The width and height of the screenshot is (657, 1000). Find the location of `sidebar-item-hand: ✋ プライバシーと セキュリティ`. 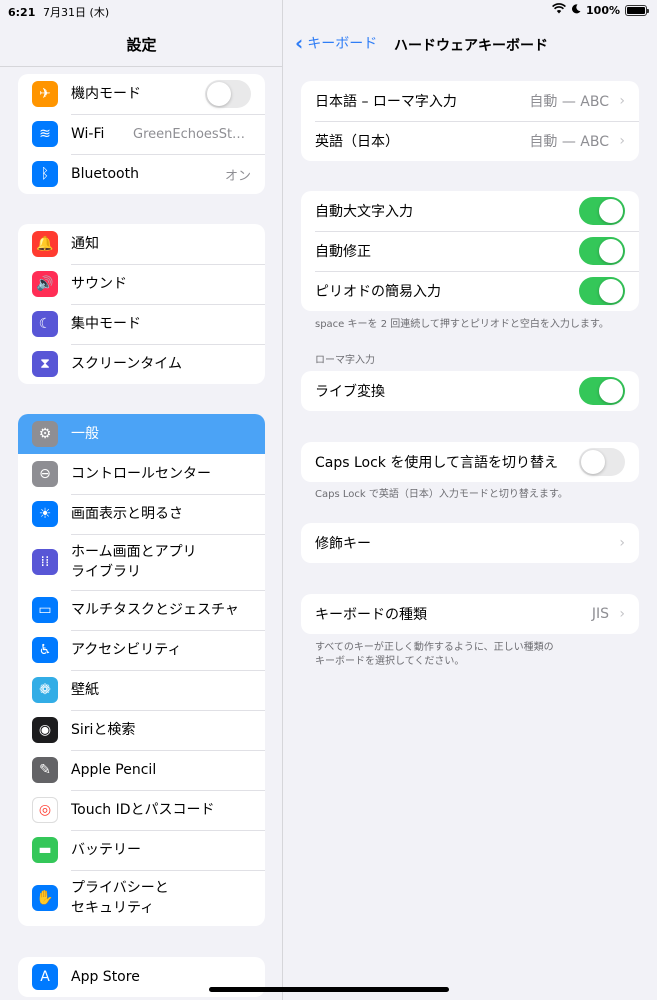

sidebar-item-hand: ✋ プライバシーと セキュリティ is located at coordinates (141, 898).